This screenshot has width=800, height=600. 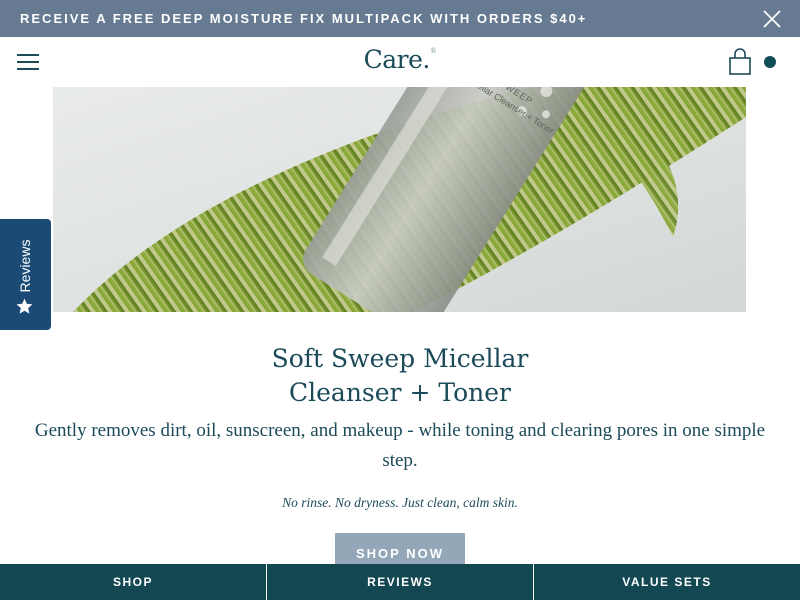 What do you see at coordinates (25, 266) in the screenshot?
I see `reviews-tab-label: Reviews` at bounding box center [25, 266].